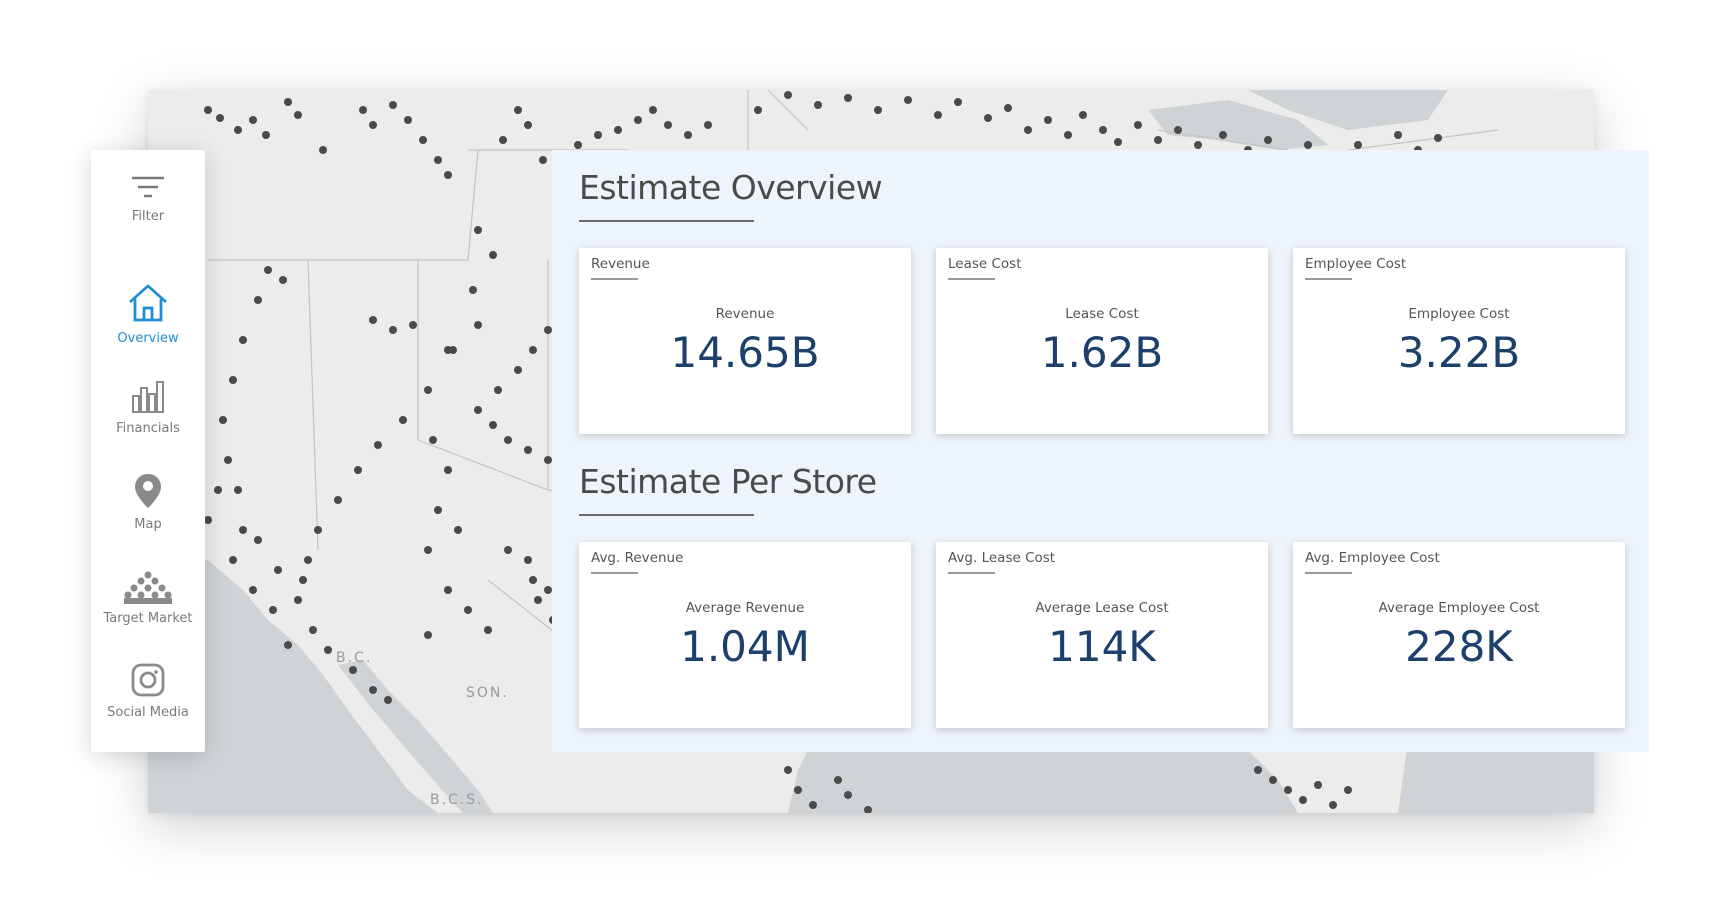  I want to click on kpi-card-employee-cost: Employee Cost Employee Cost 3.22B, so click(1459, 341).